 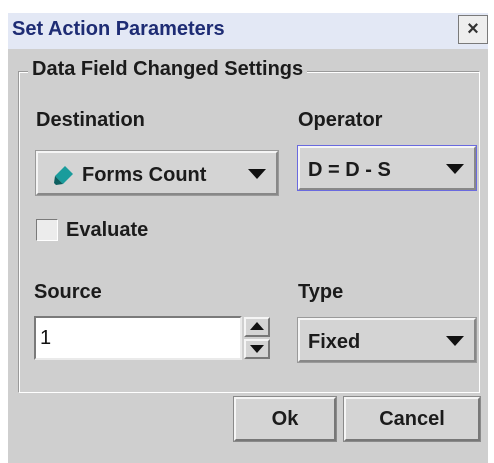 I want to click on destination-dropdown: Forms Count, so click(x=157, y=173).